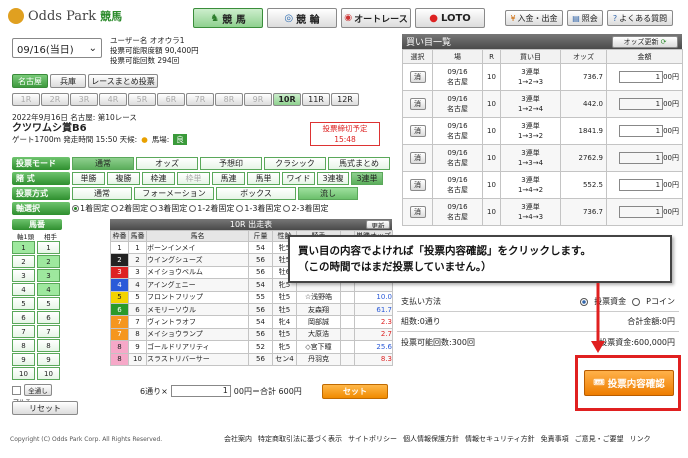  Describe the element at coordinates (584, 301) in the screenshot. I see `radio-fund` at that location.